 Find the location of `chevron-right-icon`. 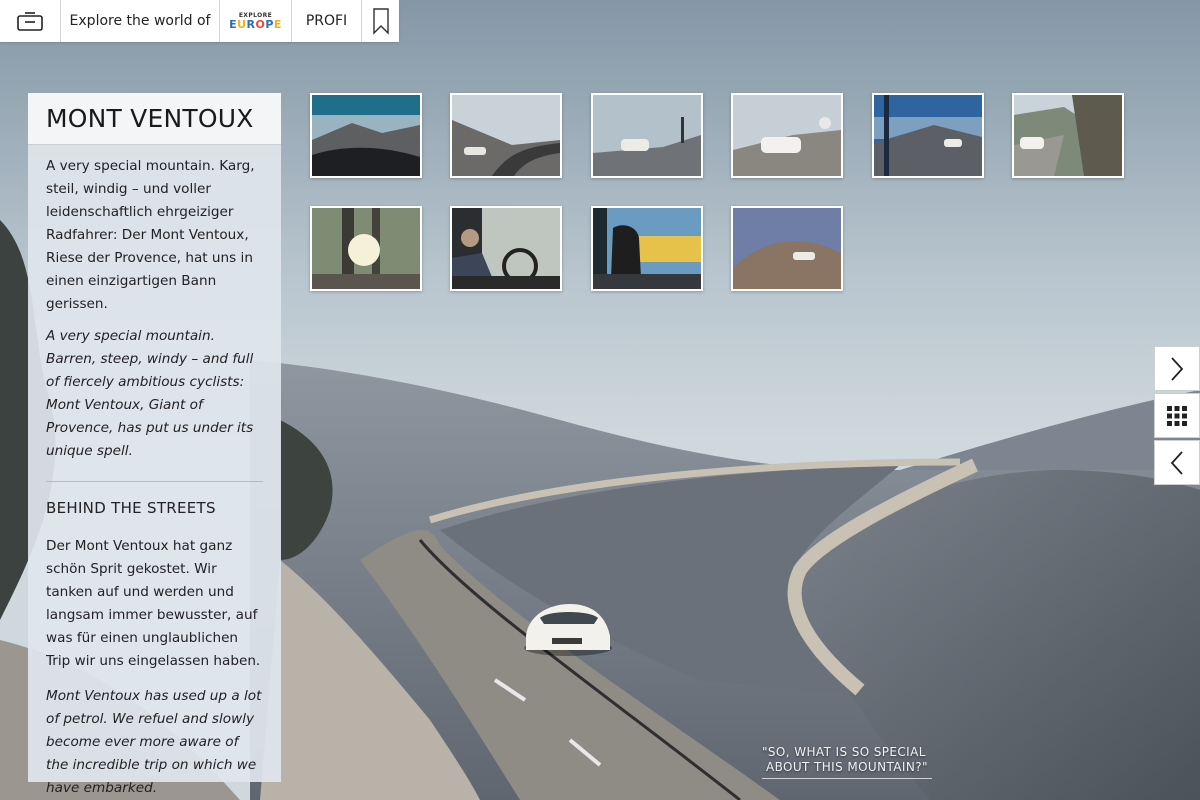

chevron-right-icon is located at coordinates (1177, 368).